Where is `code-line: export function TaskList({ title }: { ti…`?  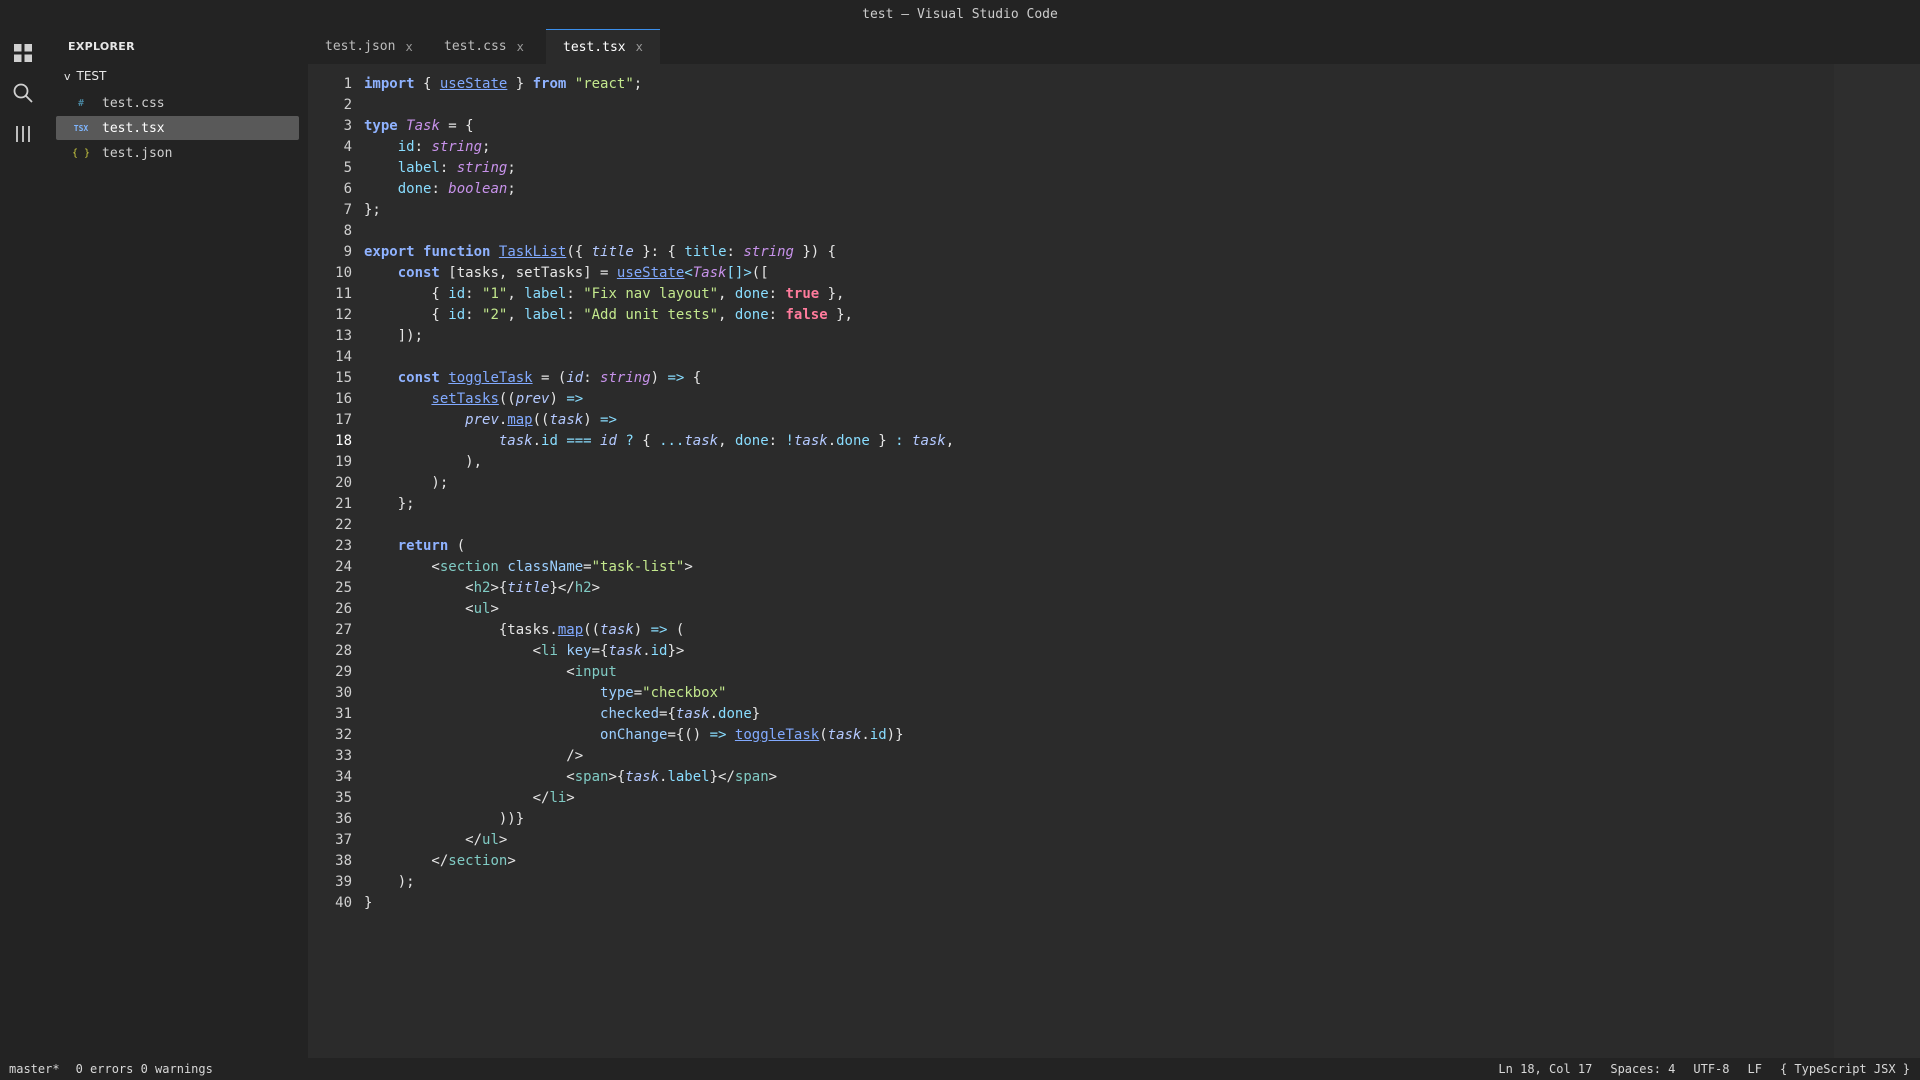 code-line: export function TaskList({ title }: { ti… is located at coordinates (659, 252).